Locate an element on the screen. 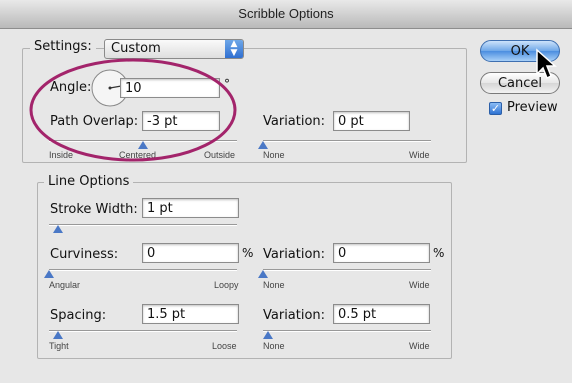 This screenshot has height=383, width=572. curviness-variation-label: Variation: is located at coordinates (294, 254).